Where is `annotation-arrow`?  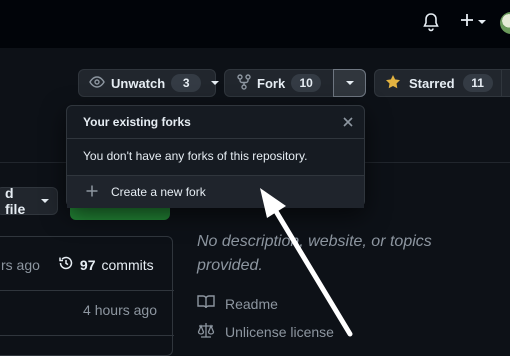
annotation-arrow is located at coordinates (306, 262).